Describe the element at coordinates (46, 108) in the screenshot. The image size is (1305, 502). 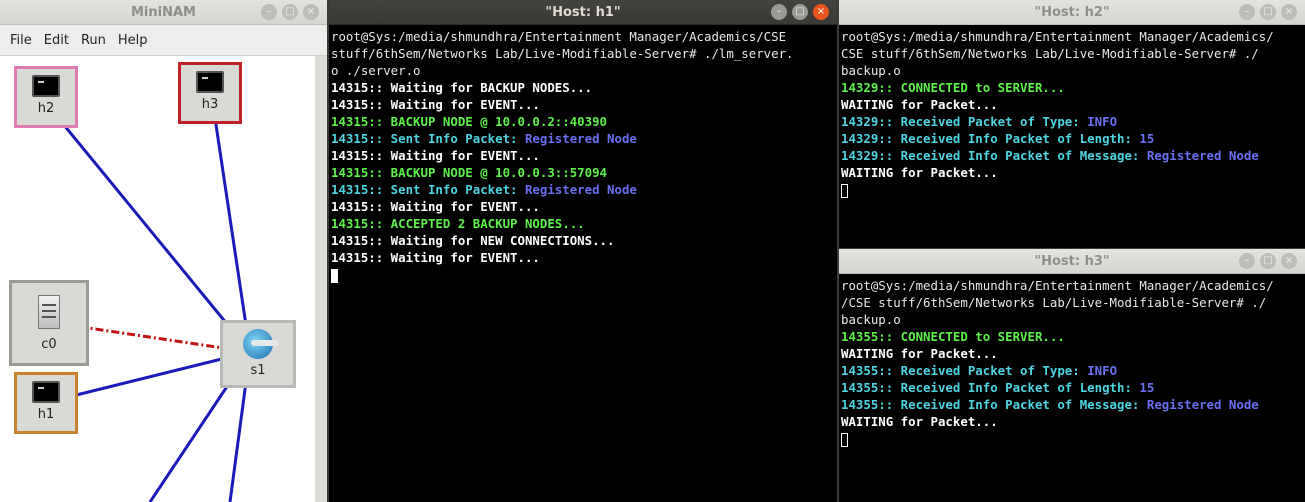
I see `node-label: h2` at that location.